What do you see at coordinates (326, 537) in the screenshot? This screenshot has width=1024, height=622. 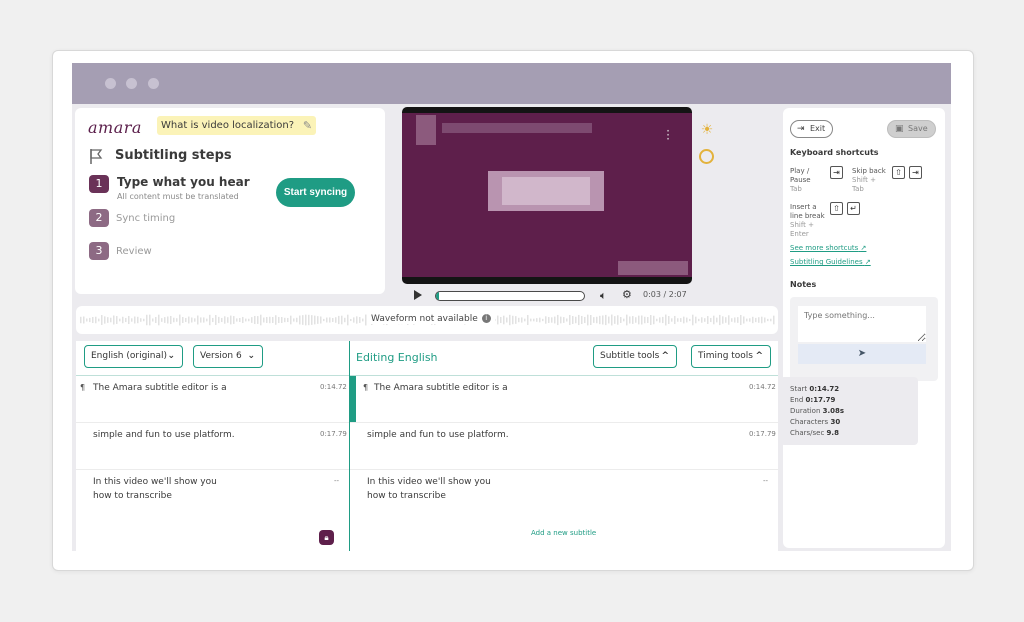 I see `lock-icon: 🔒︎` at bounding box center [326, 537].